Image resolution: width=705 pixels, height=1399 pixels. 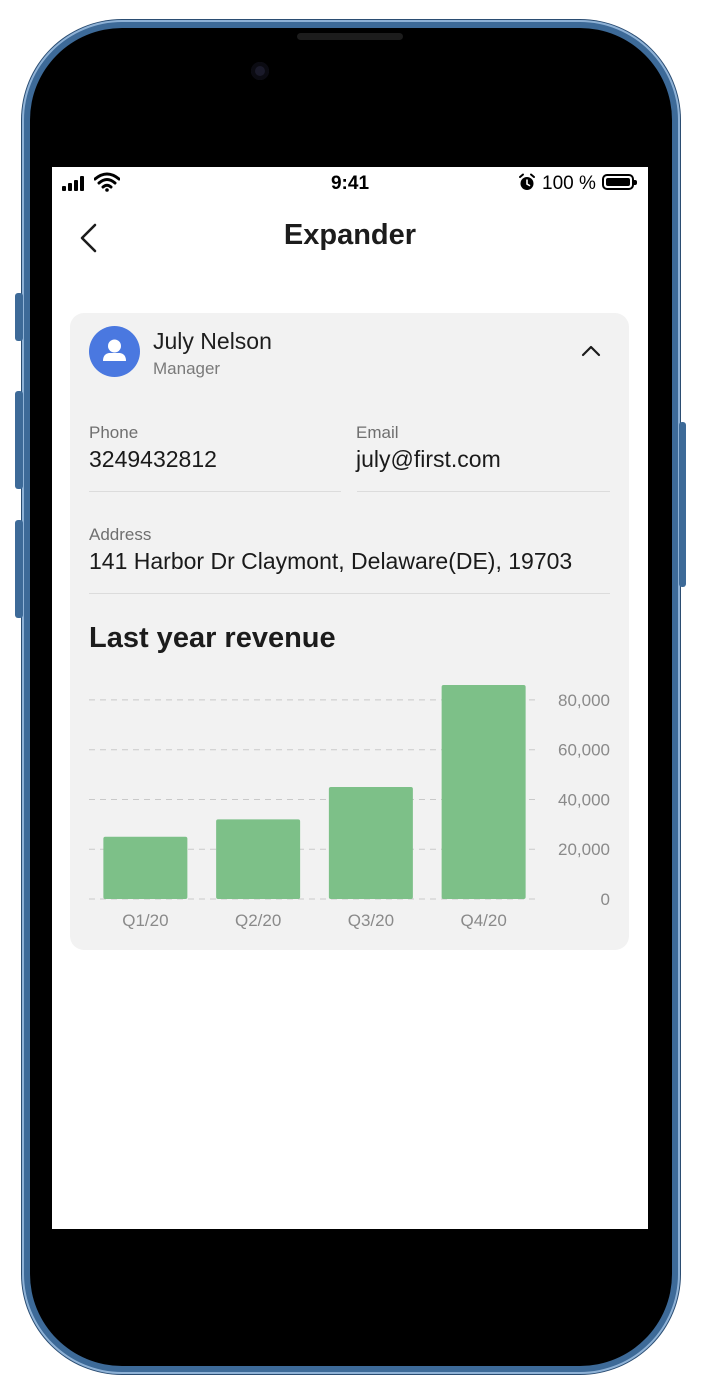 I want to click on mute-switch, so click(x=19, y=317).